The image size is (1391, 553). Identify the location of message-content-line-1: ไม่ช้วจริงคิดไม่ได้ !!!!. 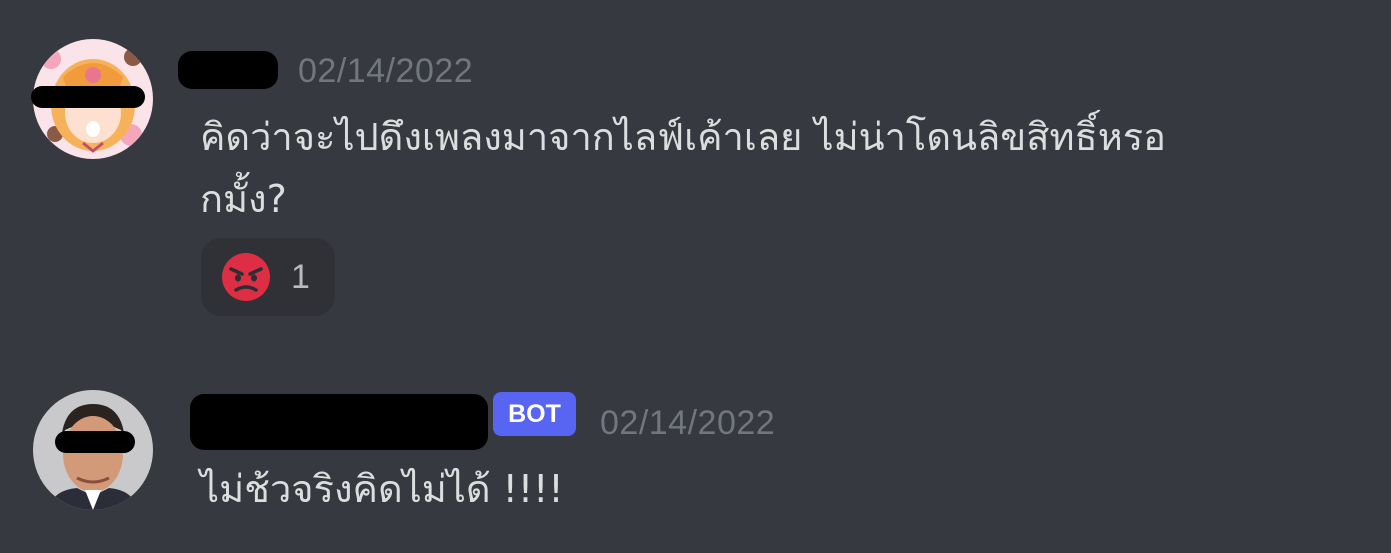
(382, 489).